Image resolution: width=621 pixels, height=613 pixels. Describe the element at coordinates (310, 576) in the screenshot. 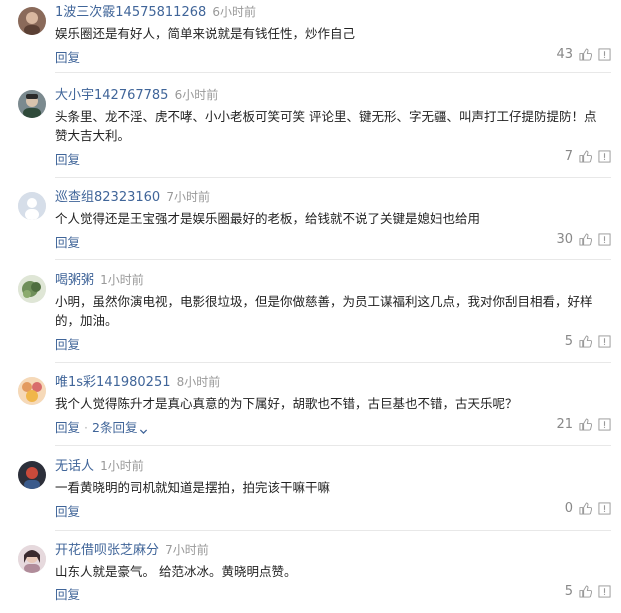

I see `comment-item: 开花借呗张芝麻分 7小时前 山东人就是豪气。 给范冰冰。黄晓明点赞。 回复 5` at that location.